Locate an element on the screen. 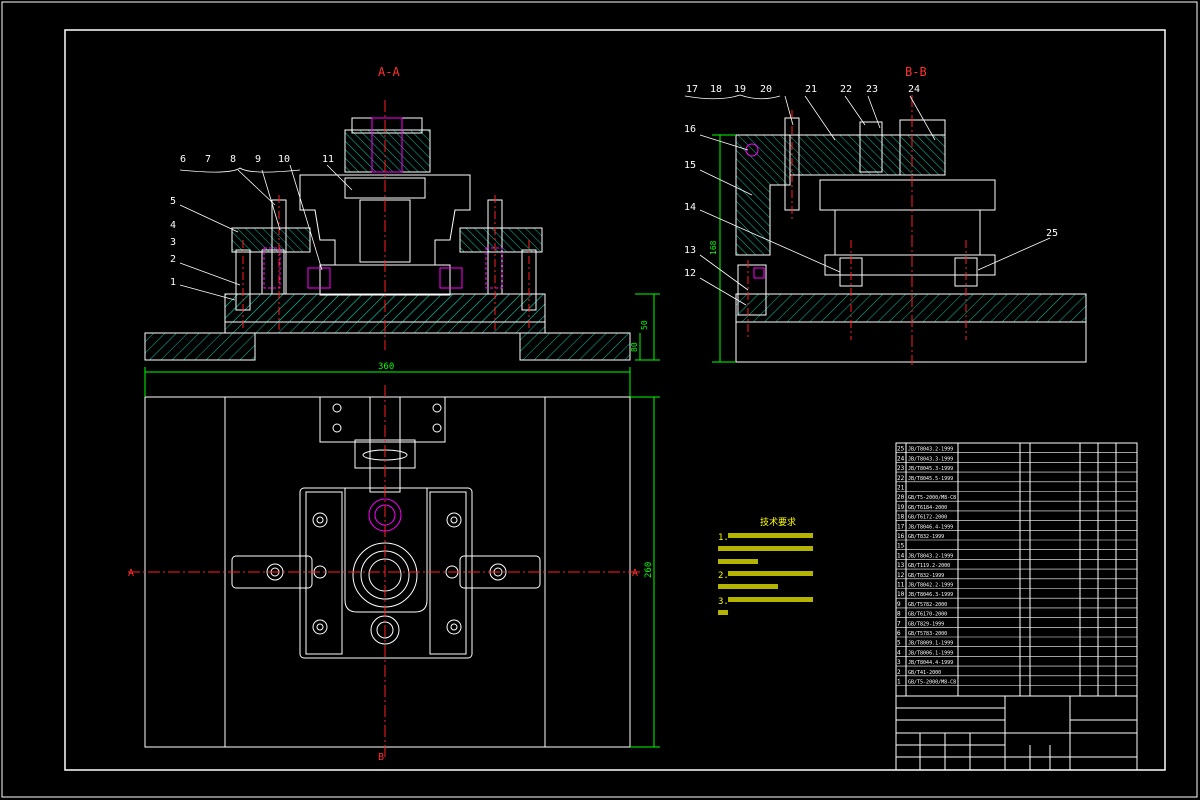 The width and height of the screenshot is (1200, 800). bom-row-number: 24 is located at coordinates (901, 458).